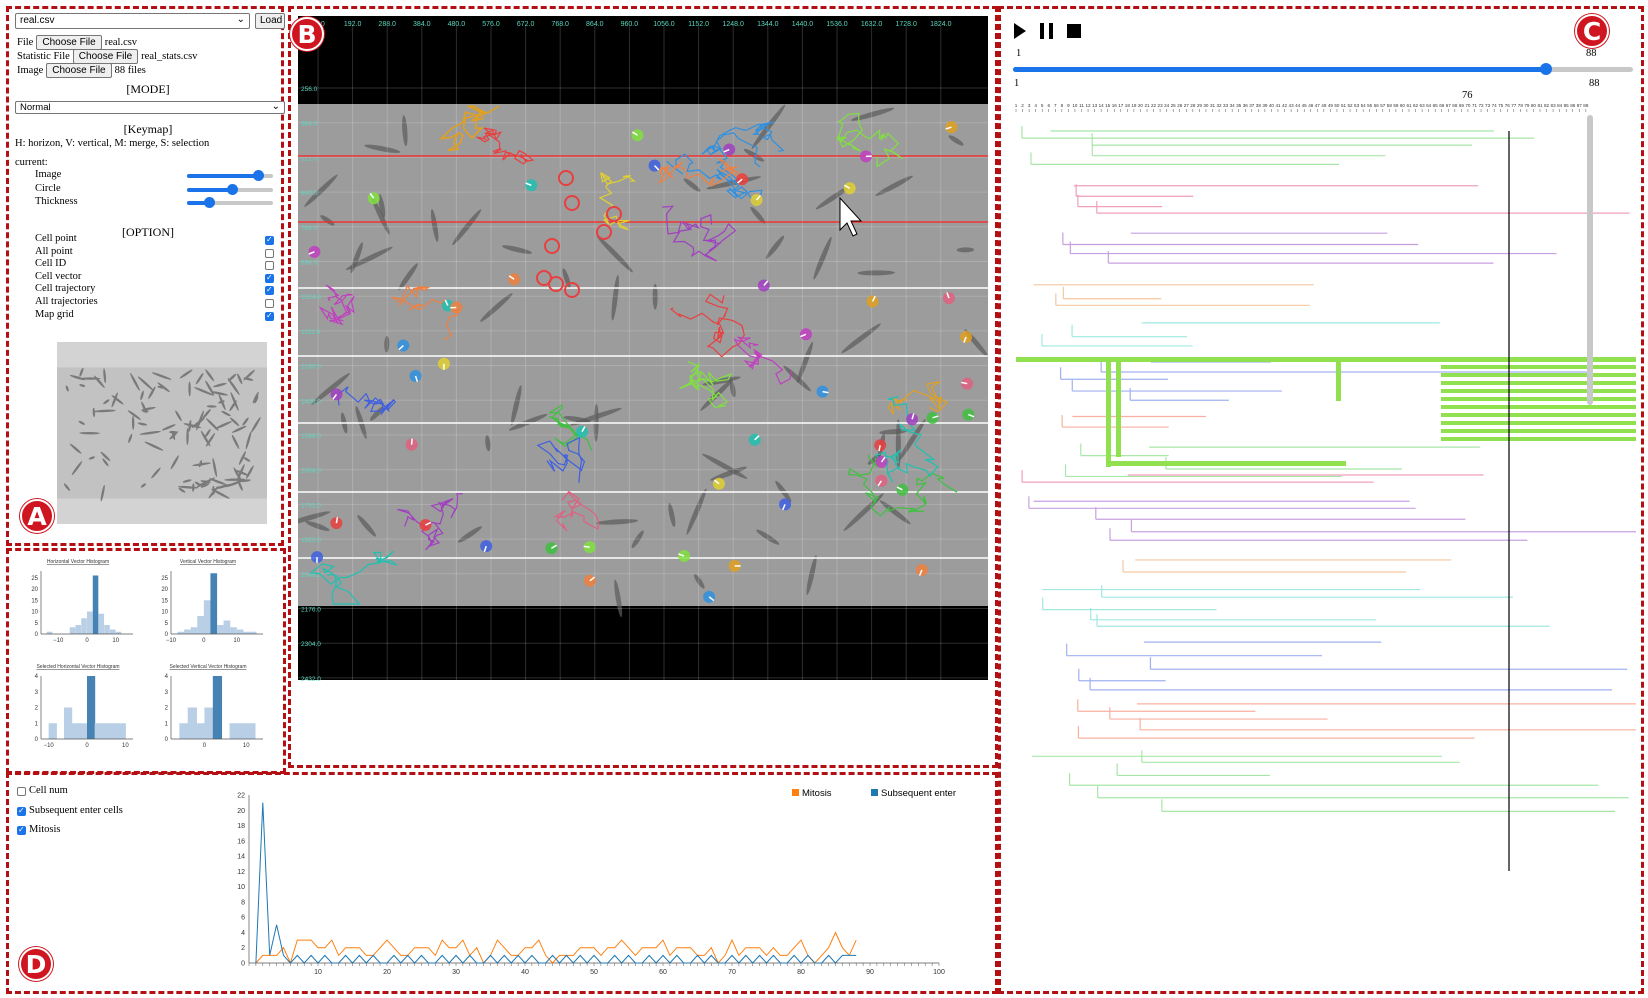 Image resolution: width=1648 pixels, height=998 pixels. What do you see at coordinates (270, 21) in the screenshot?
I see `load-button: Load` at bounding box center [270, 21].